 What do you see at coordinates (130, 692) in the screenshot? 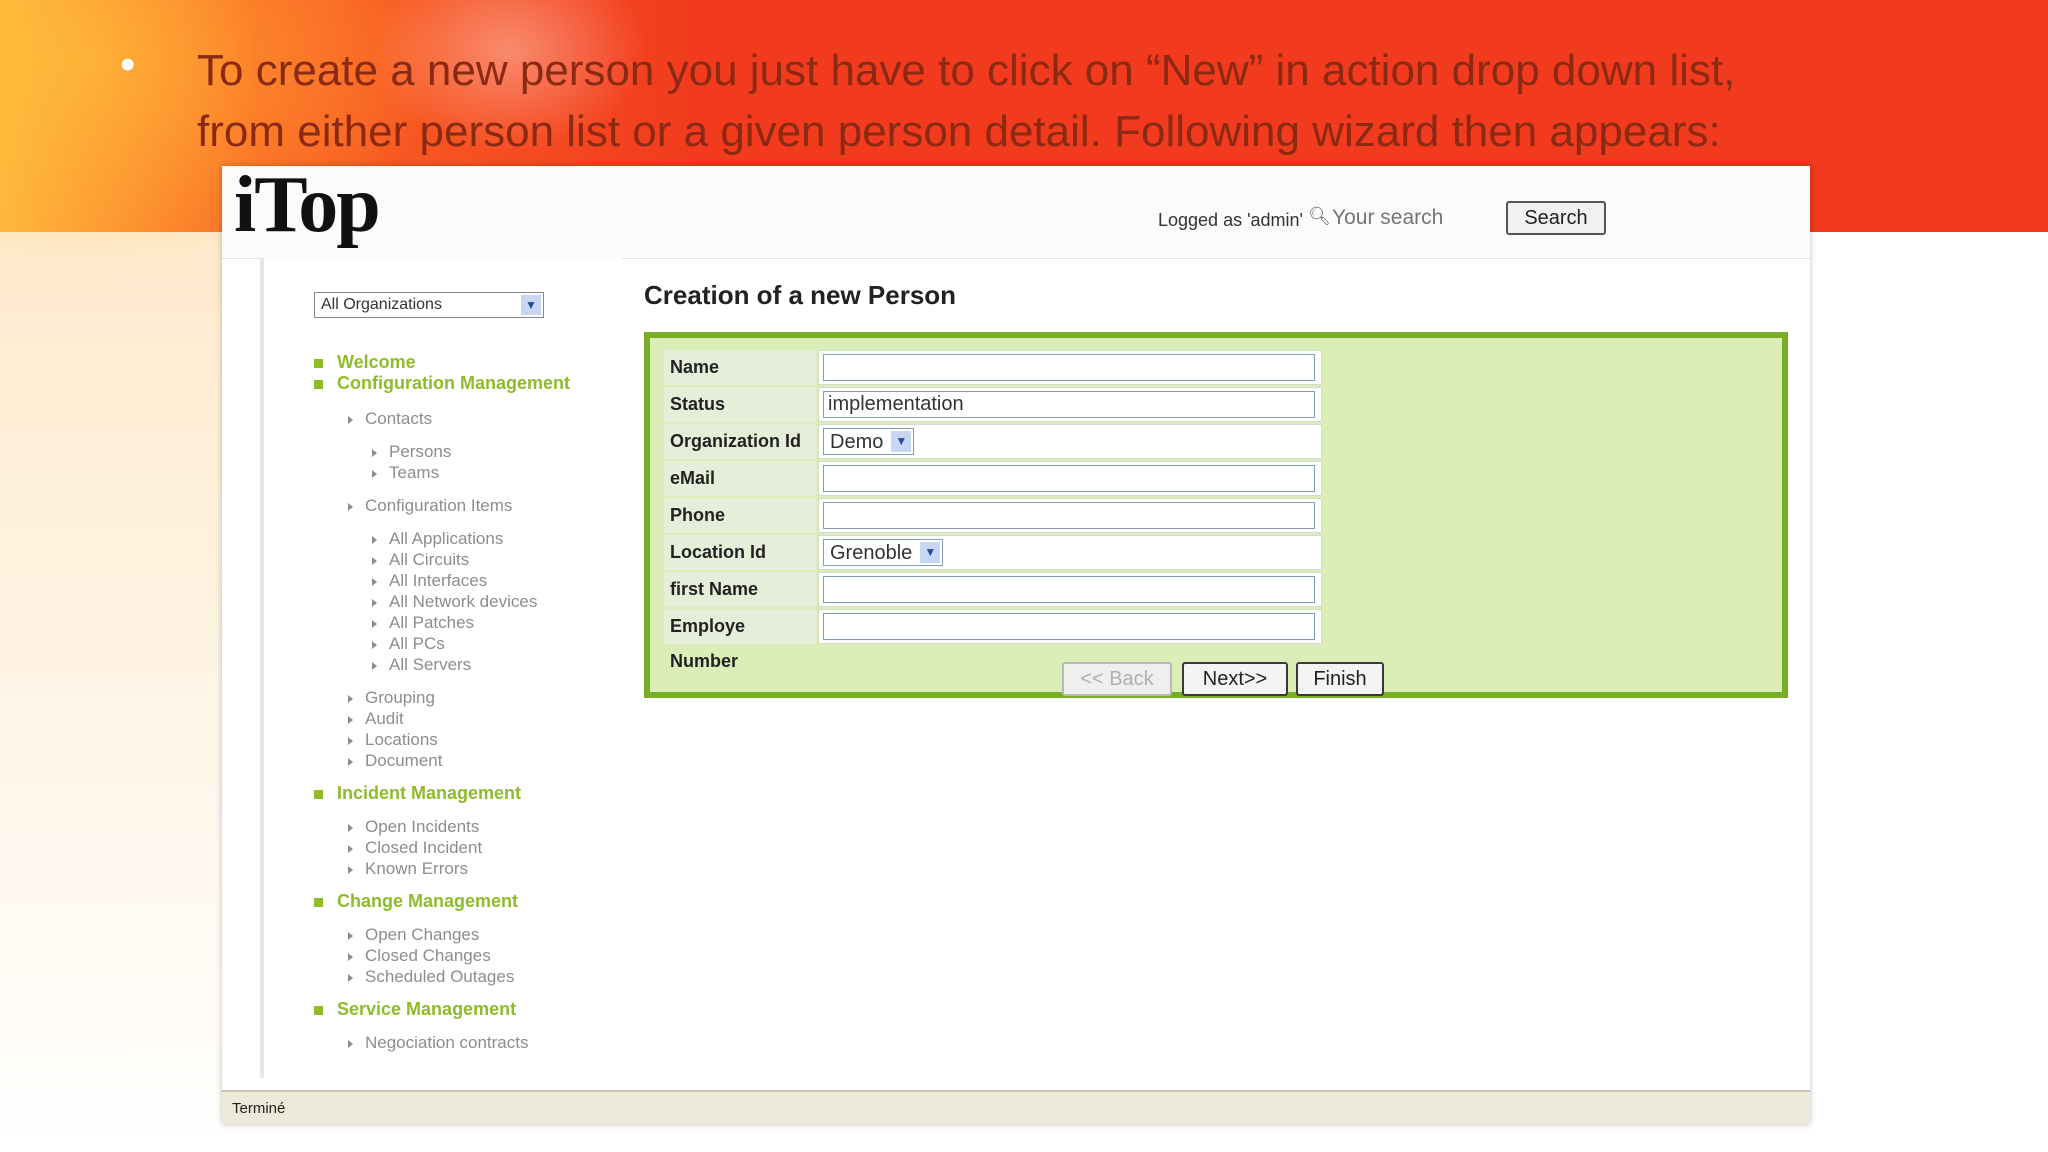
I see `slide-glow` at bounding box center [130, 692].